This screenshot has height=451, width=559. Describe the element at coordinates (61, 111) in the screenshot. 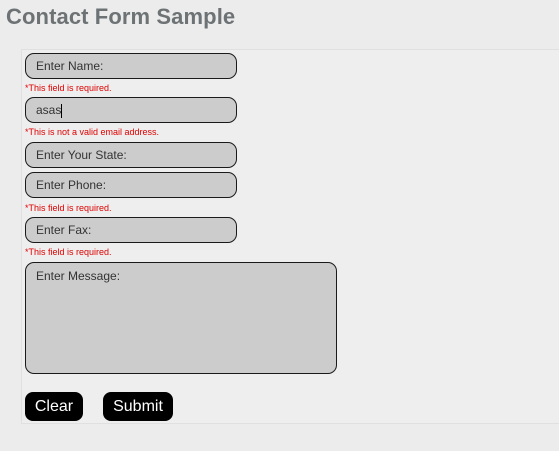

I see `text-caret` at that location.